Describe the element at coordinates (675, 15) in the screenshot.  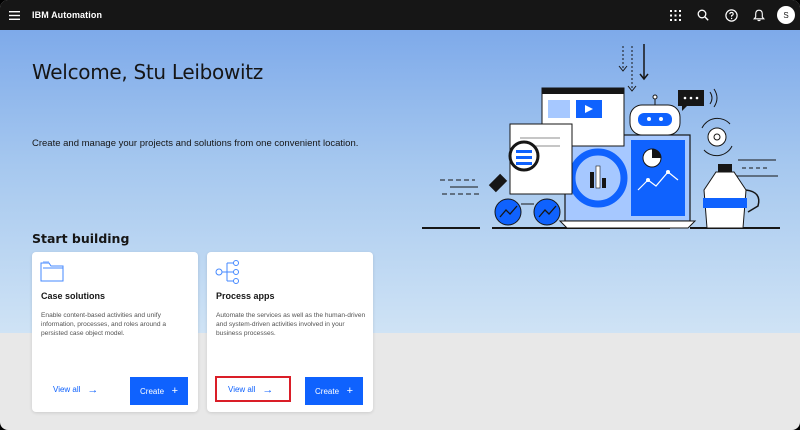
I see `app-switcher-icon` at that location.